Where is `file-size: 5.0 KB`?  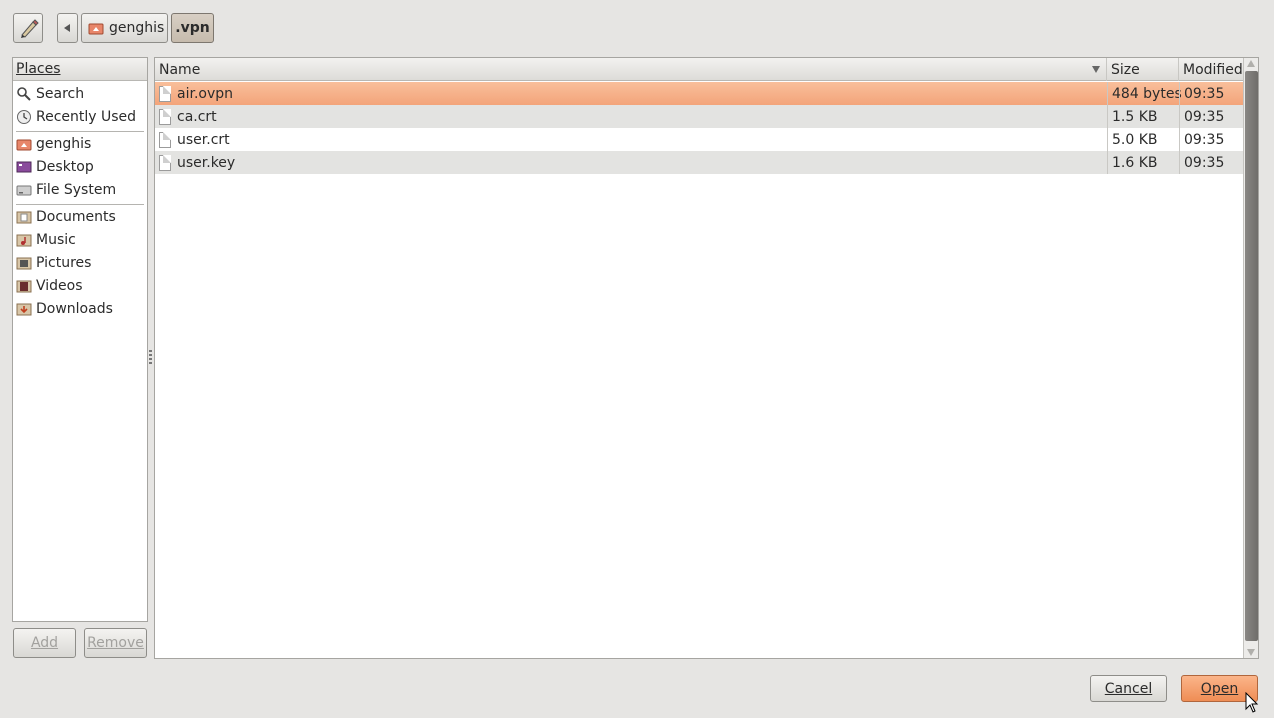 file-size: 5.0 KB is located at coordinates (1143, 139).